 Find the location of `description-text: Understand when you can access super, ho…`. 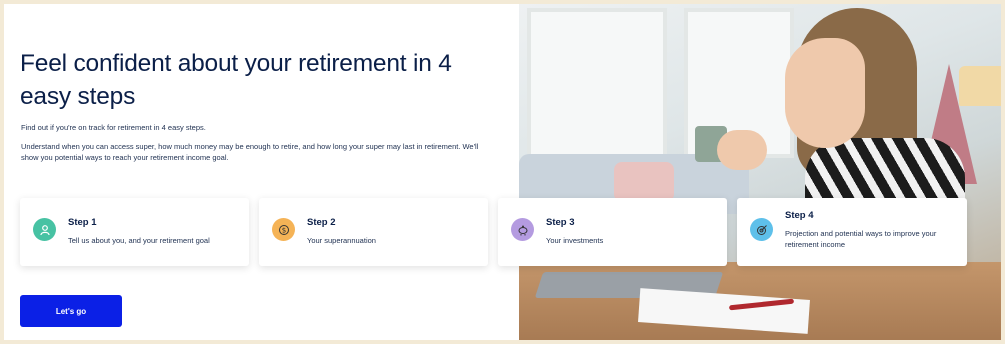

description-text: Understand when you can access super, ho… is located at coordinates (250, 152).